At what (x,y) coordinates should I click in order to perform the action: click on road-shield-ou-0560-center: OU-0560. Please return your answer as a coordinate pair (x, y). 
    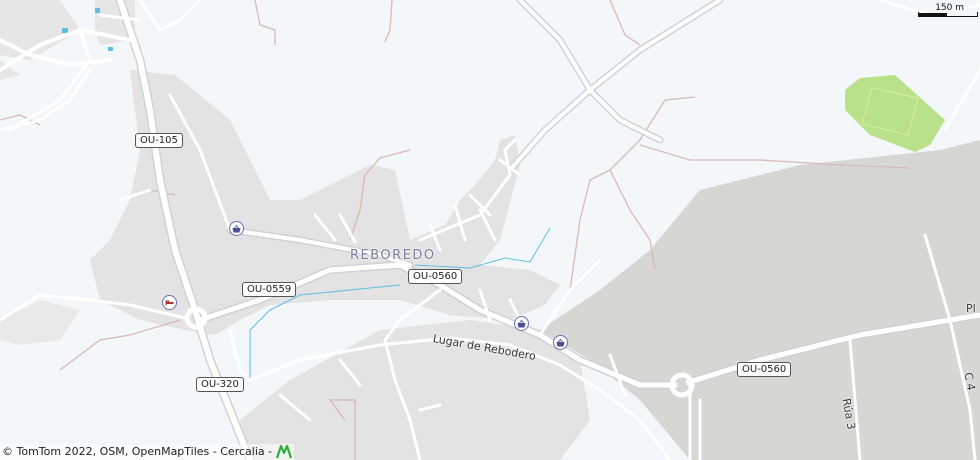
    Looking at the image, I should click on (435, 276).